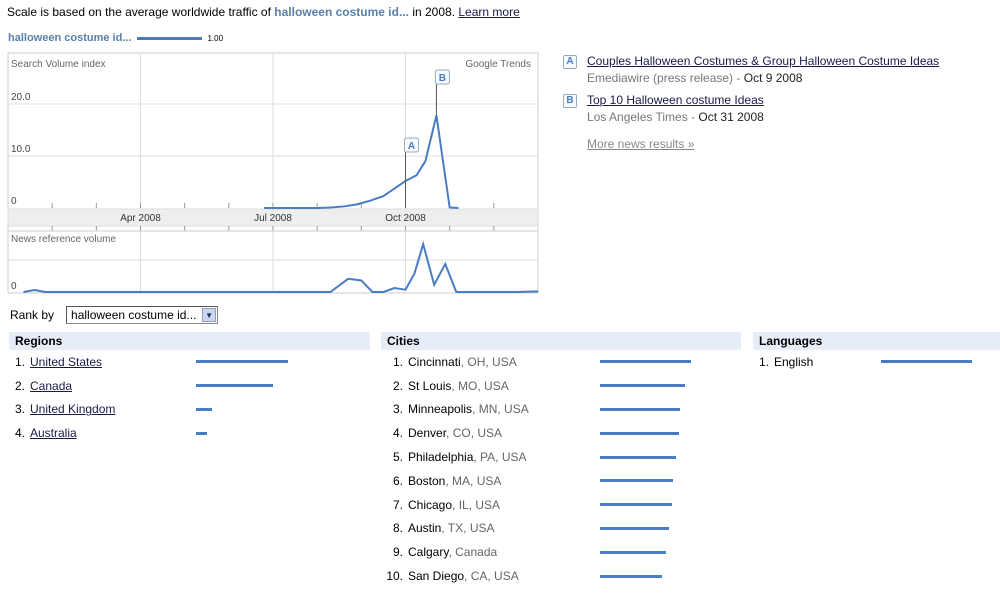  Describe the element at coordinates (397, 552) in the screenshot. I see `rank-number: 9.` at that location.